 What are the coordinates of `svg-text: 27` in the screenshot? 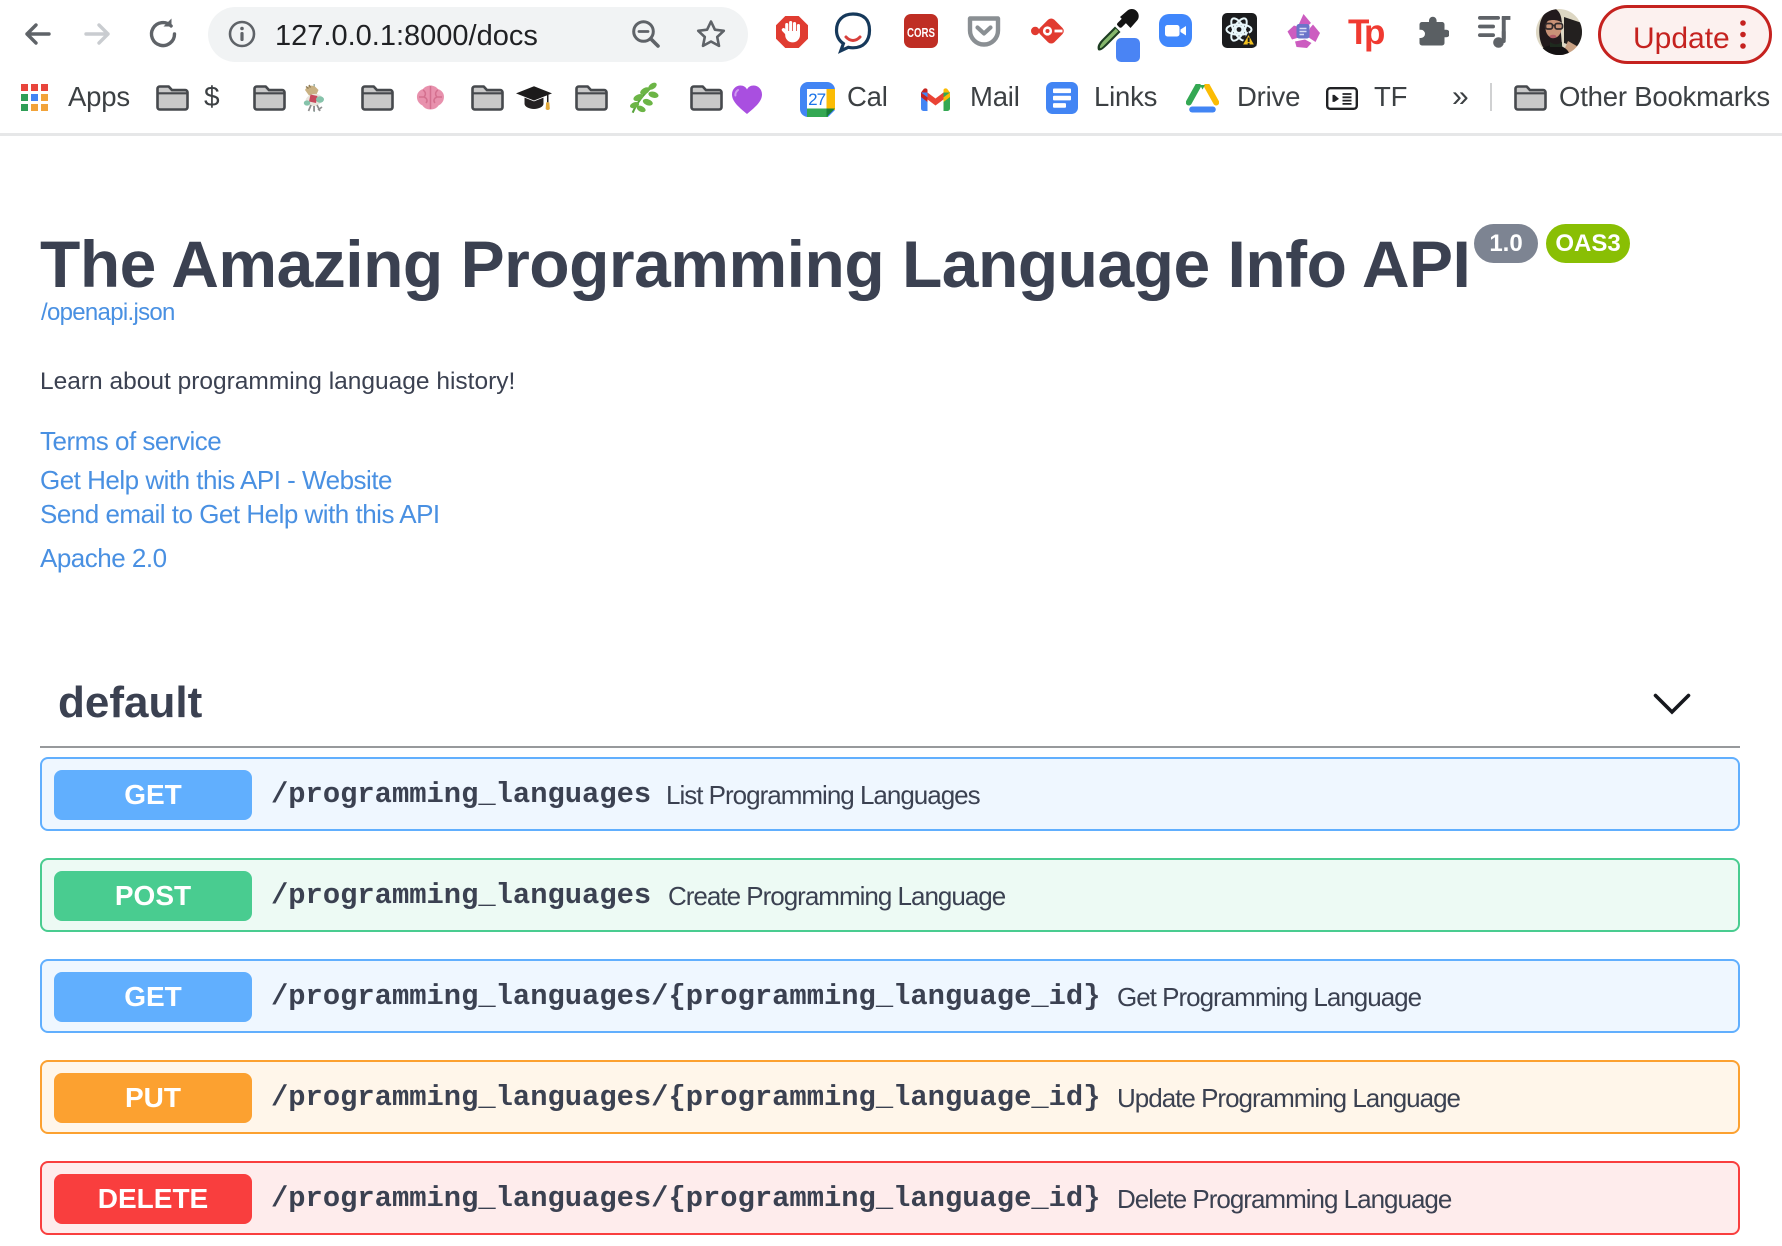 It's located at (816, 99).